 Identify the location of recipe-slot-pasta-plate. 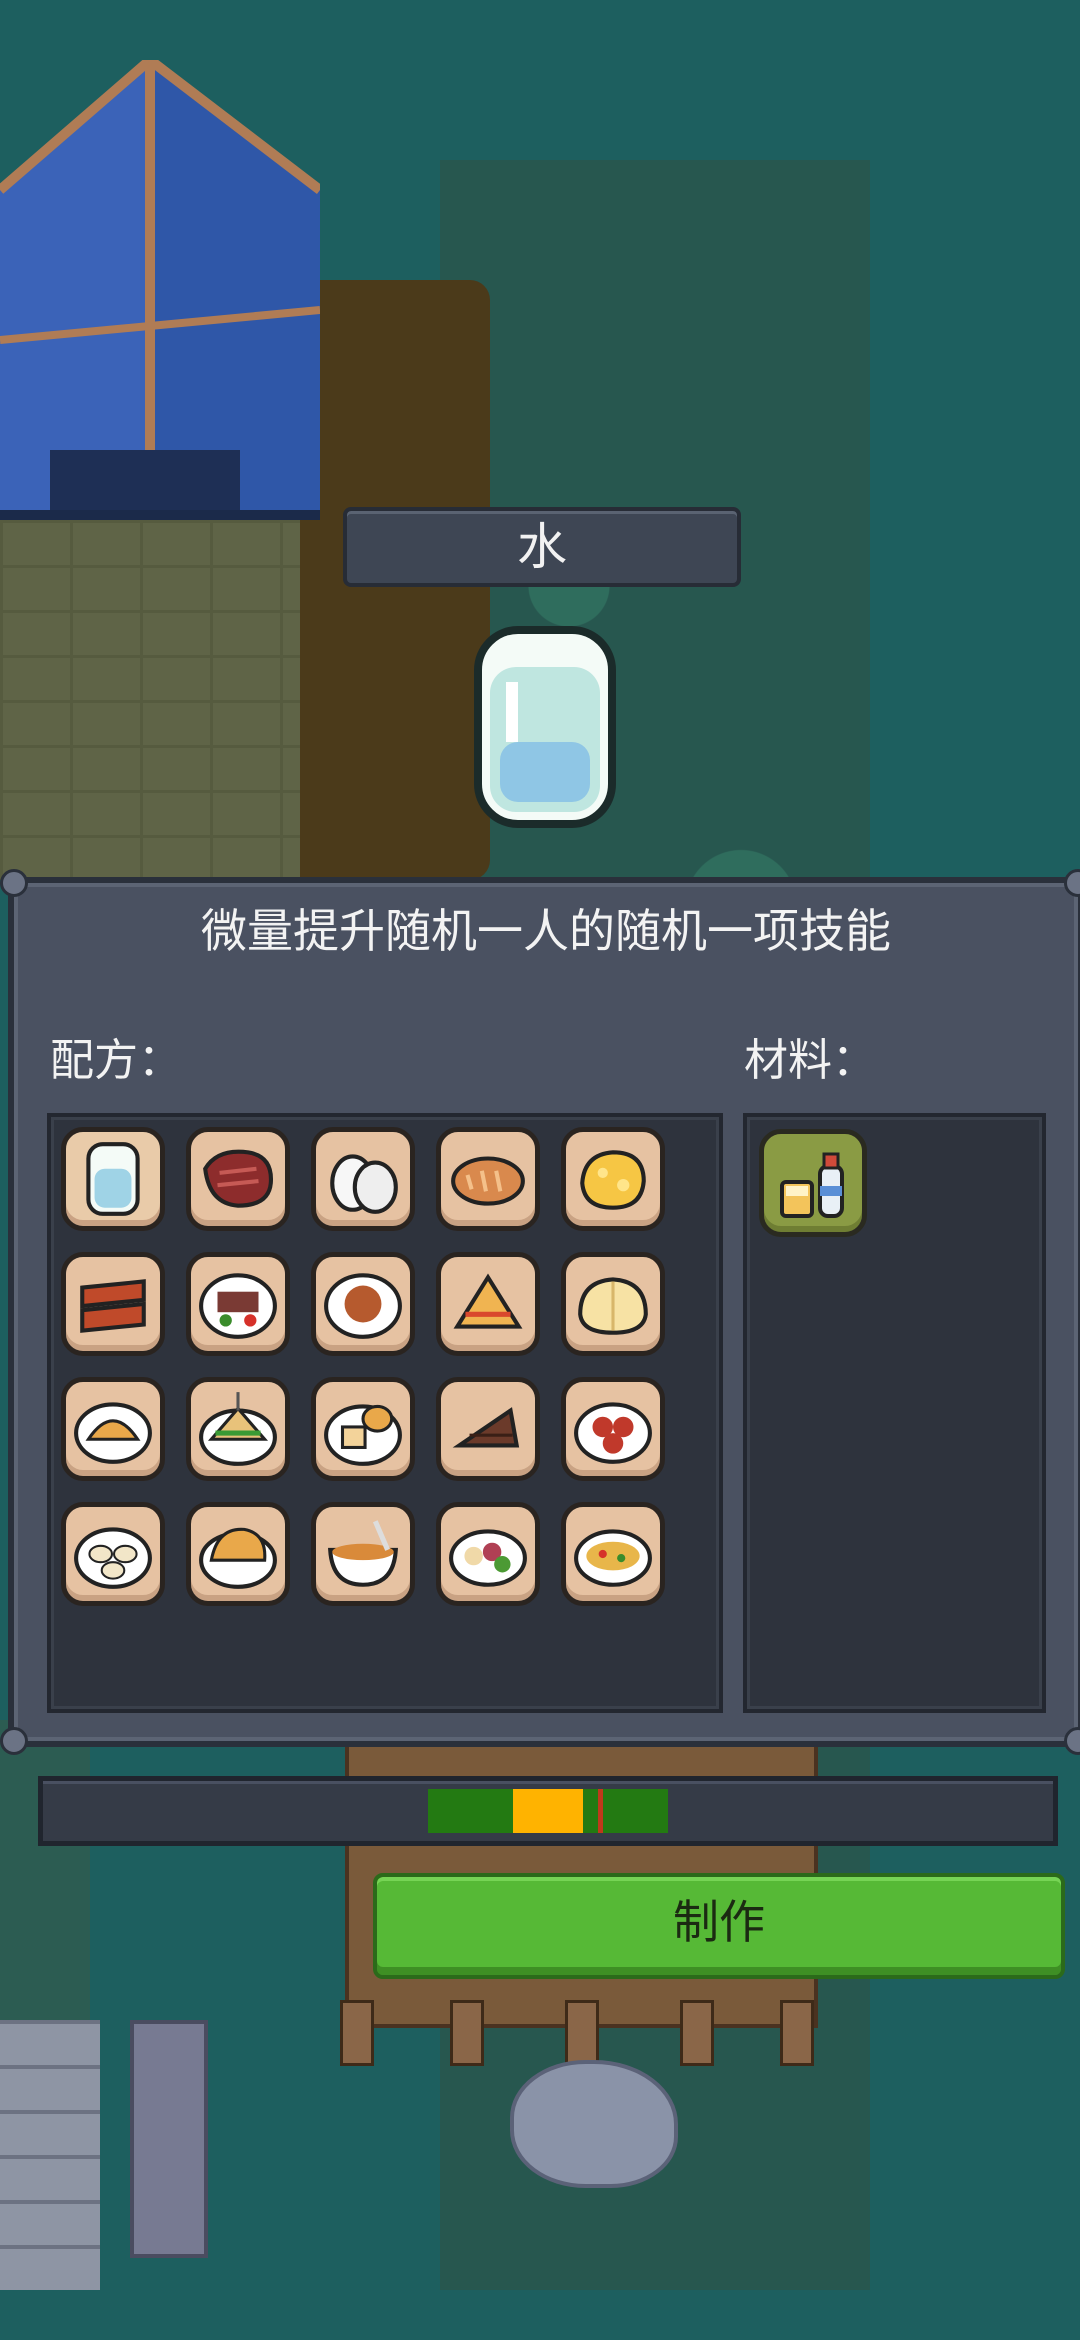
(363, 1304).